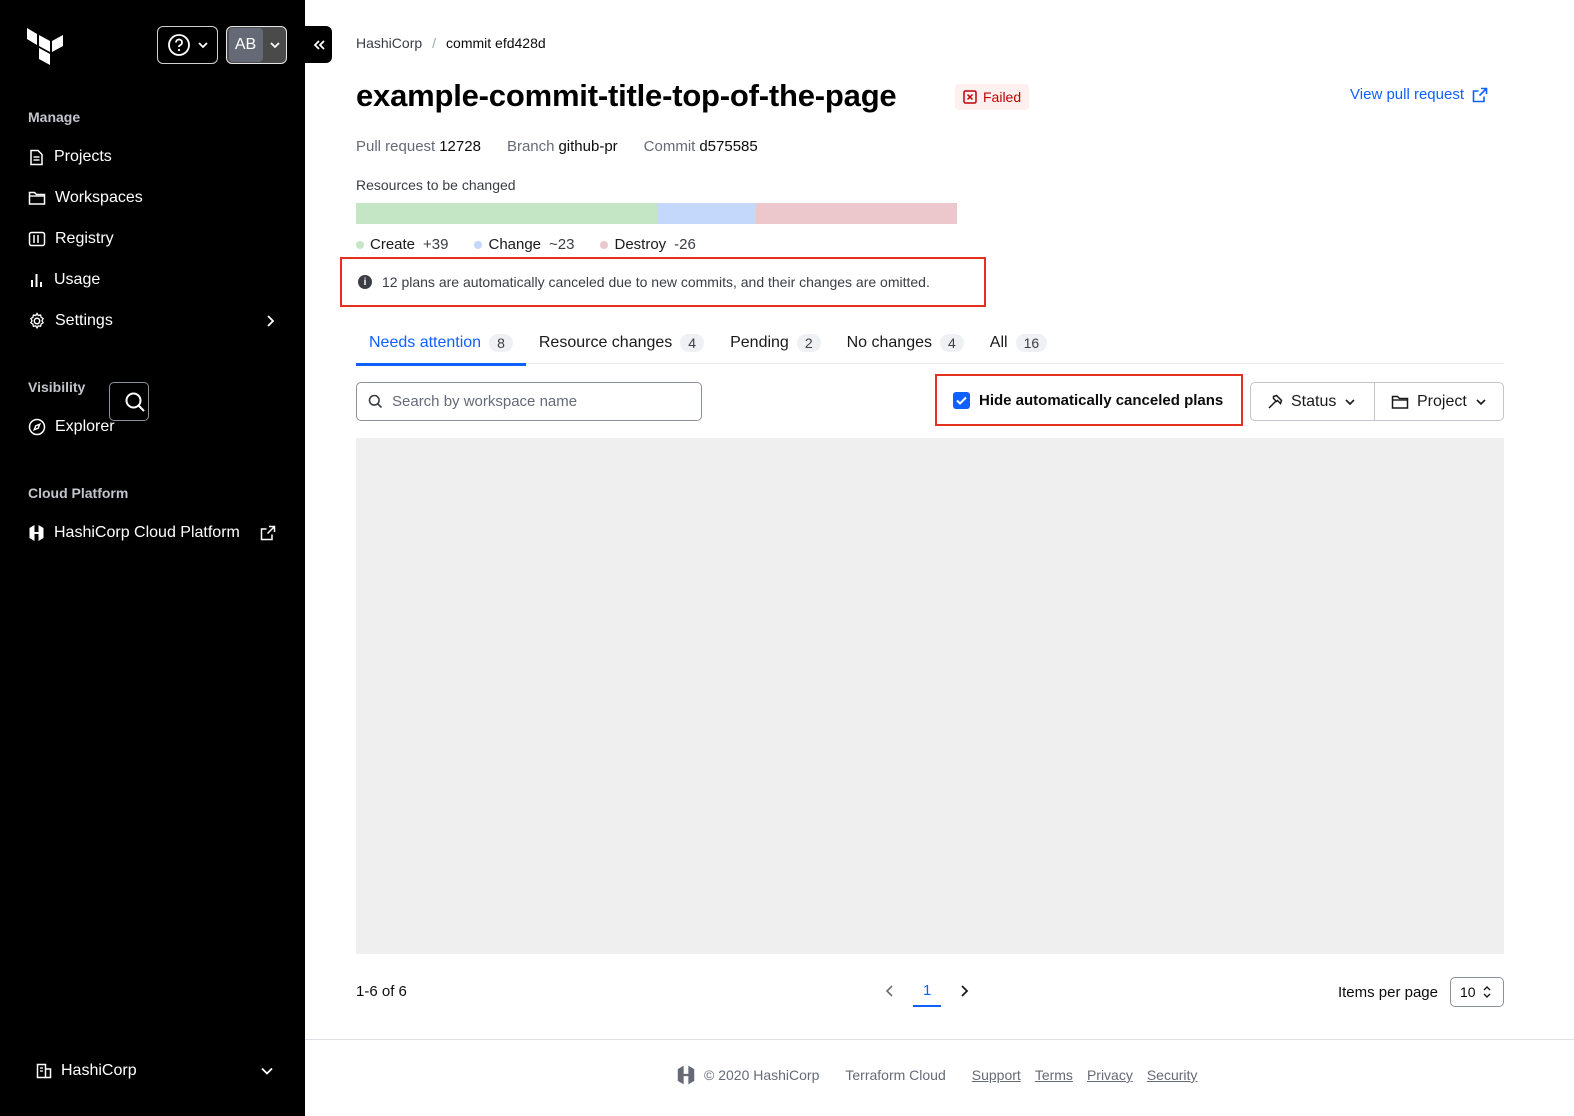 This screenshot has height=1116, width=1574. What do you see at coordinates (83, 156) in the screenshot?
I see `sidebar-item-label: Projects` at bounding box center [83, 156].